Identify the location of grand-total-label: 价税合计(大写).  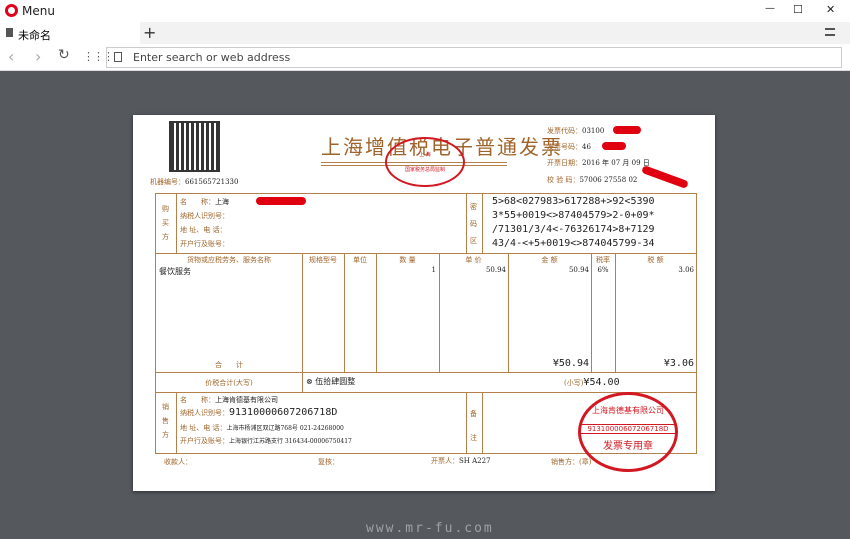
(229, 383).